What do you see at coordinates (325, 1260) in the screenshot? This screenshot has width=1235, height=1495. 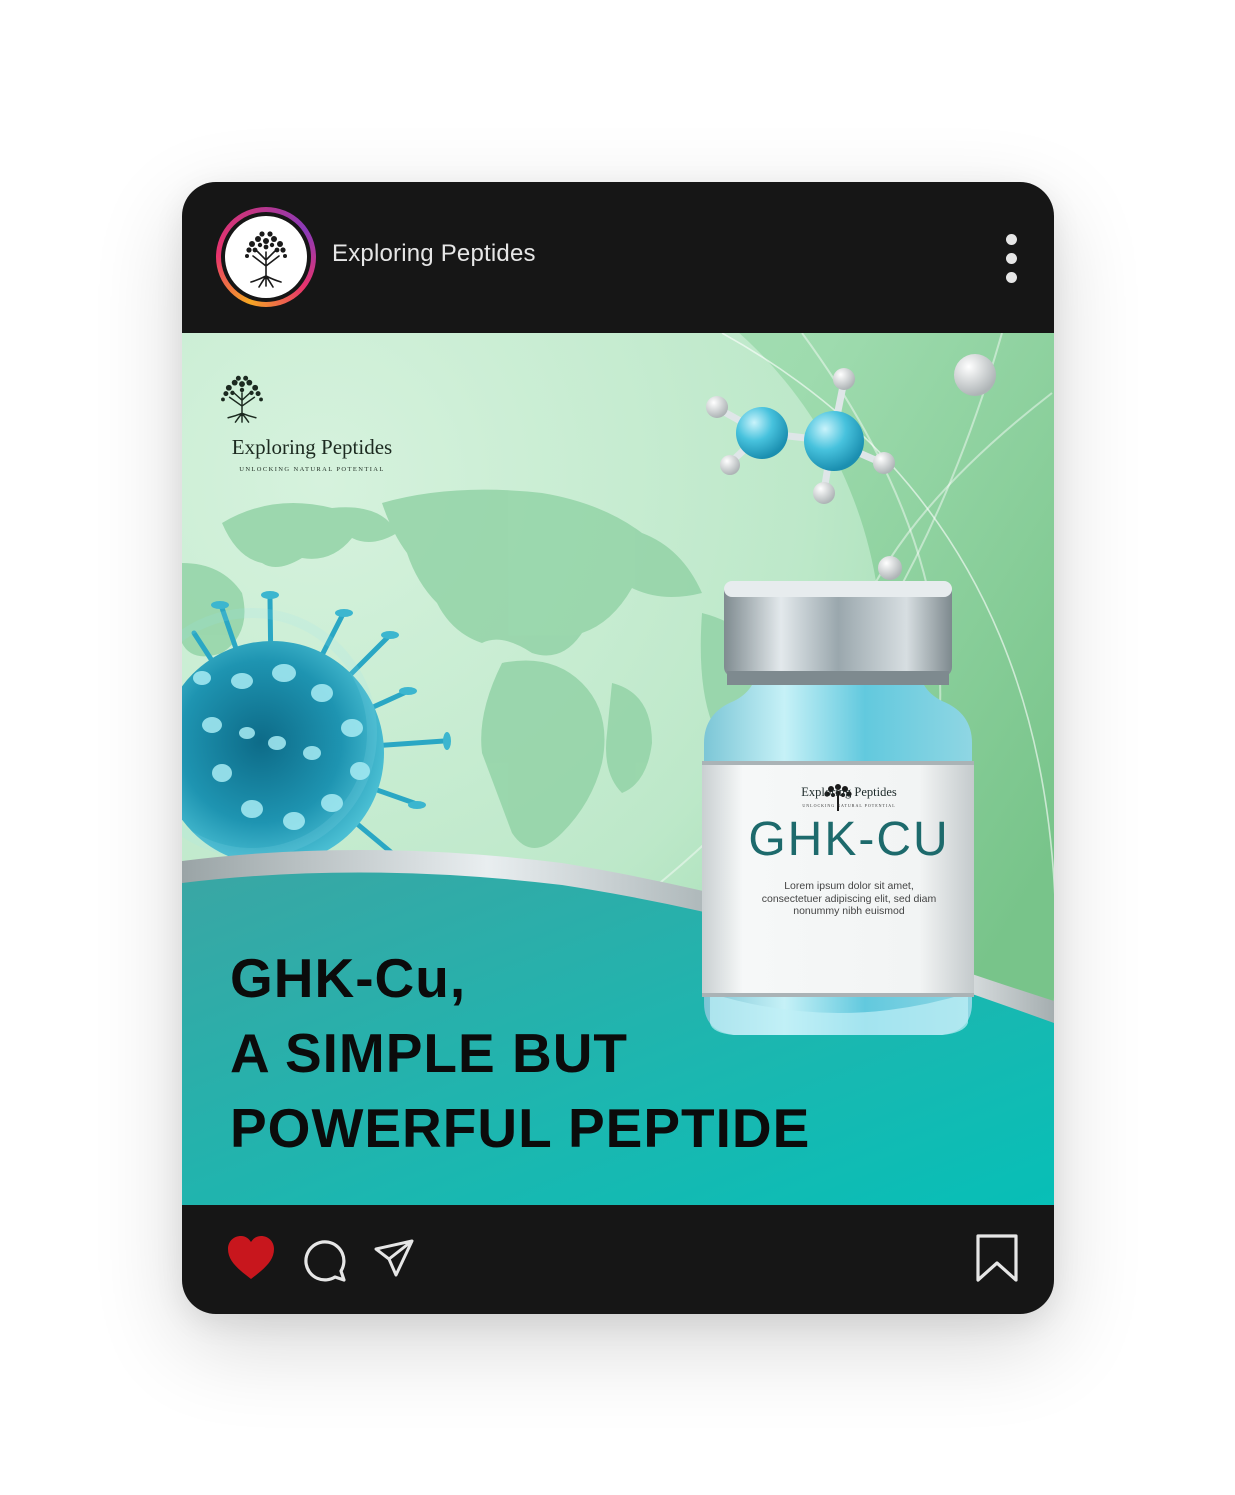 I see `comment-icon` at bounding box center [325, 1260].